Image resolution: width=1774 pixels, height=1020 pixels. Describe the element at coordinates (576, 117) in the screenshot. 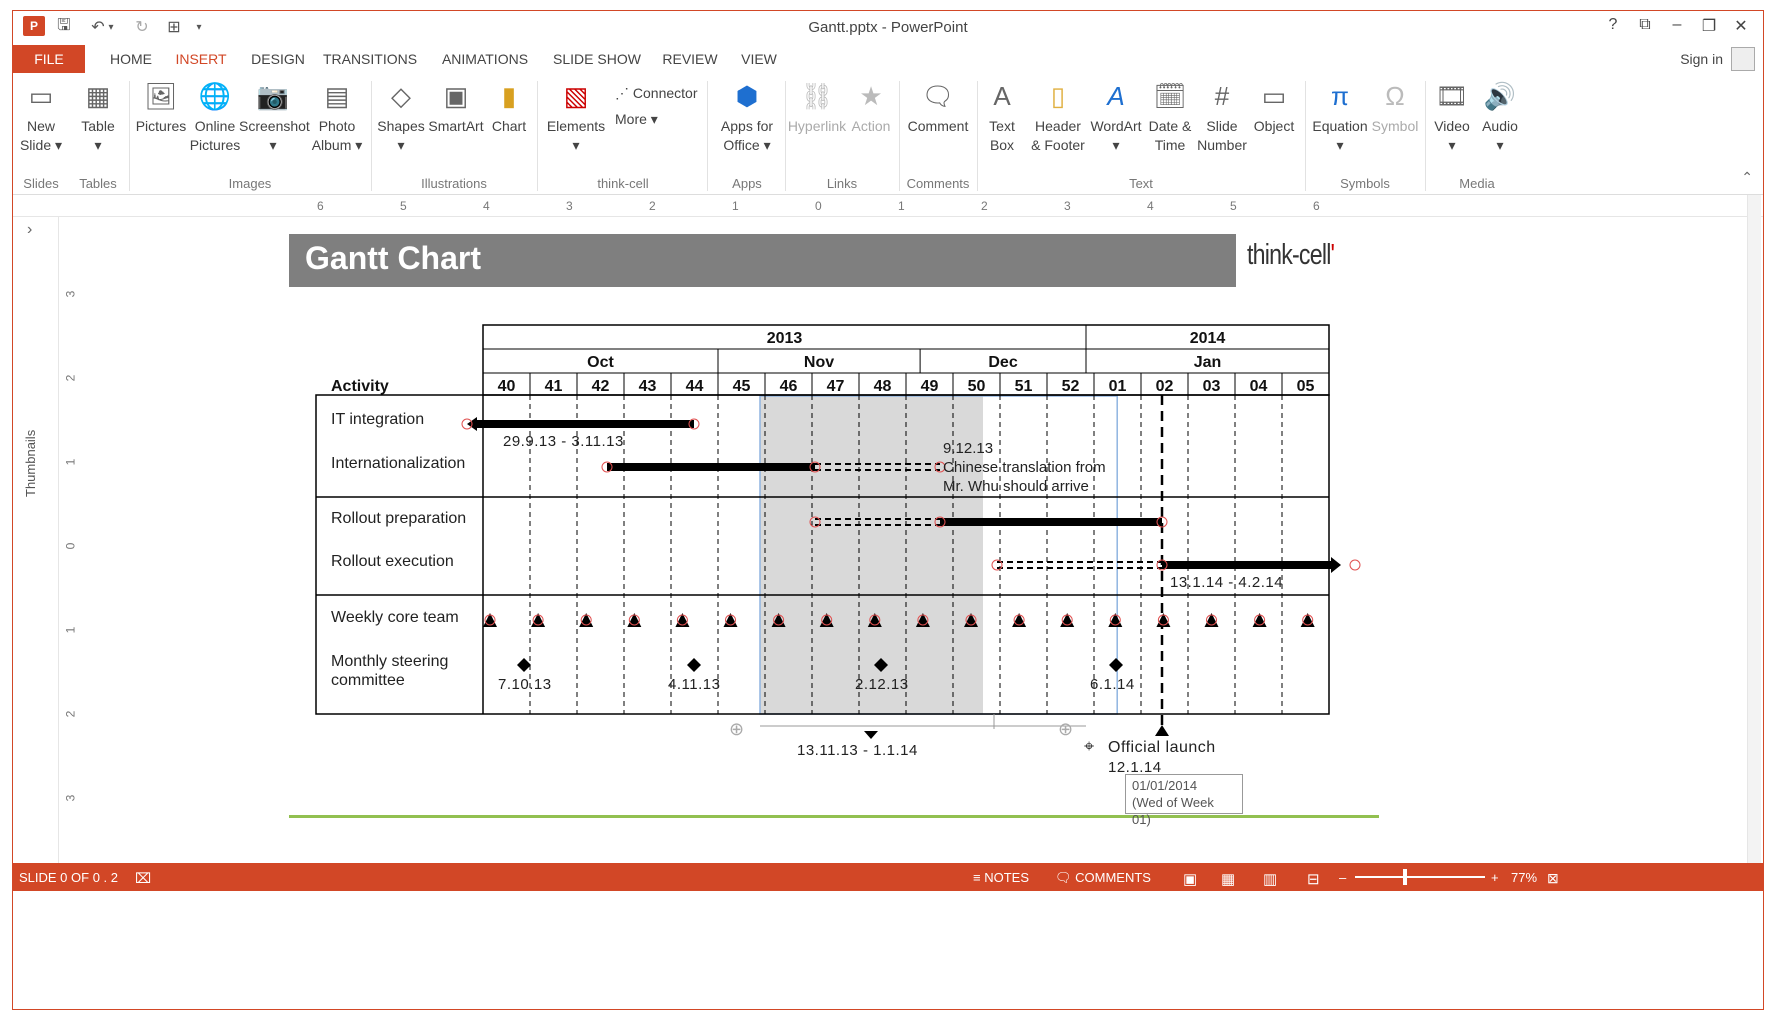

I see `elements-button: ▧ Elements ▾` at that location.